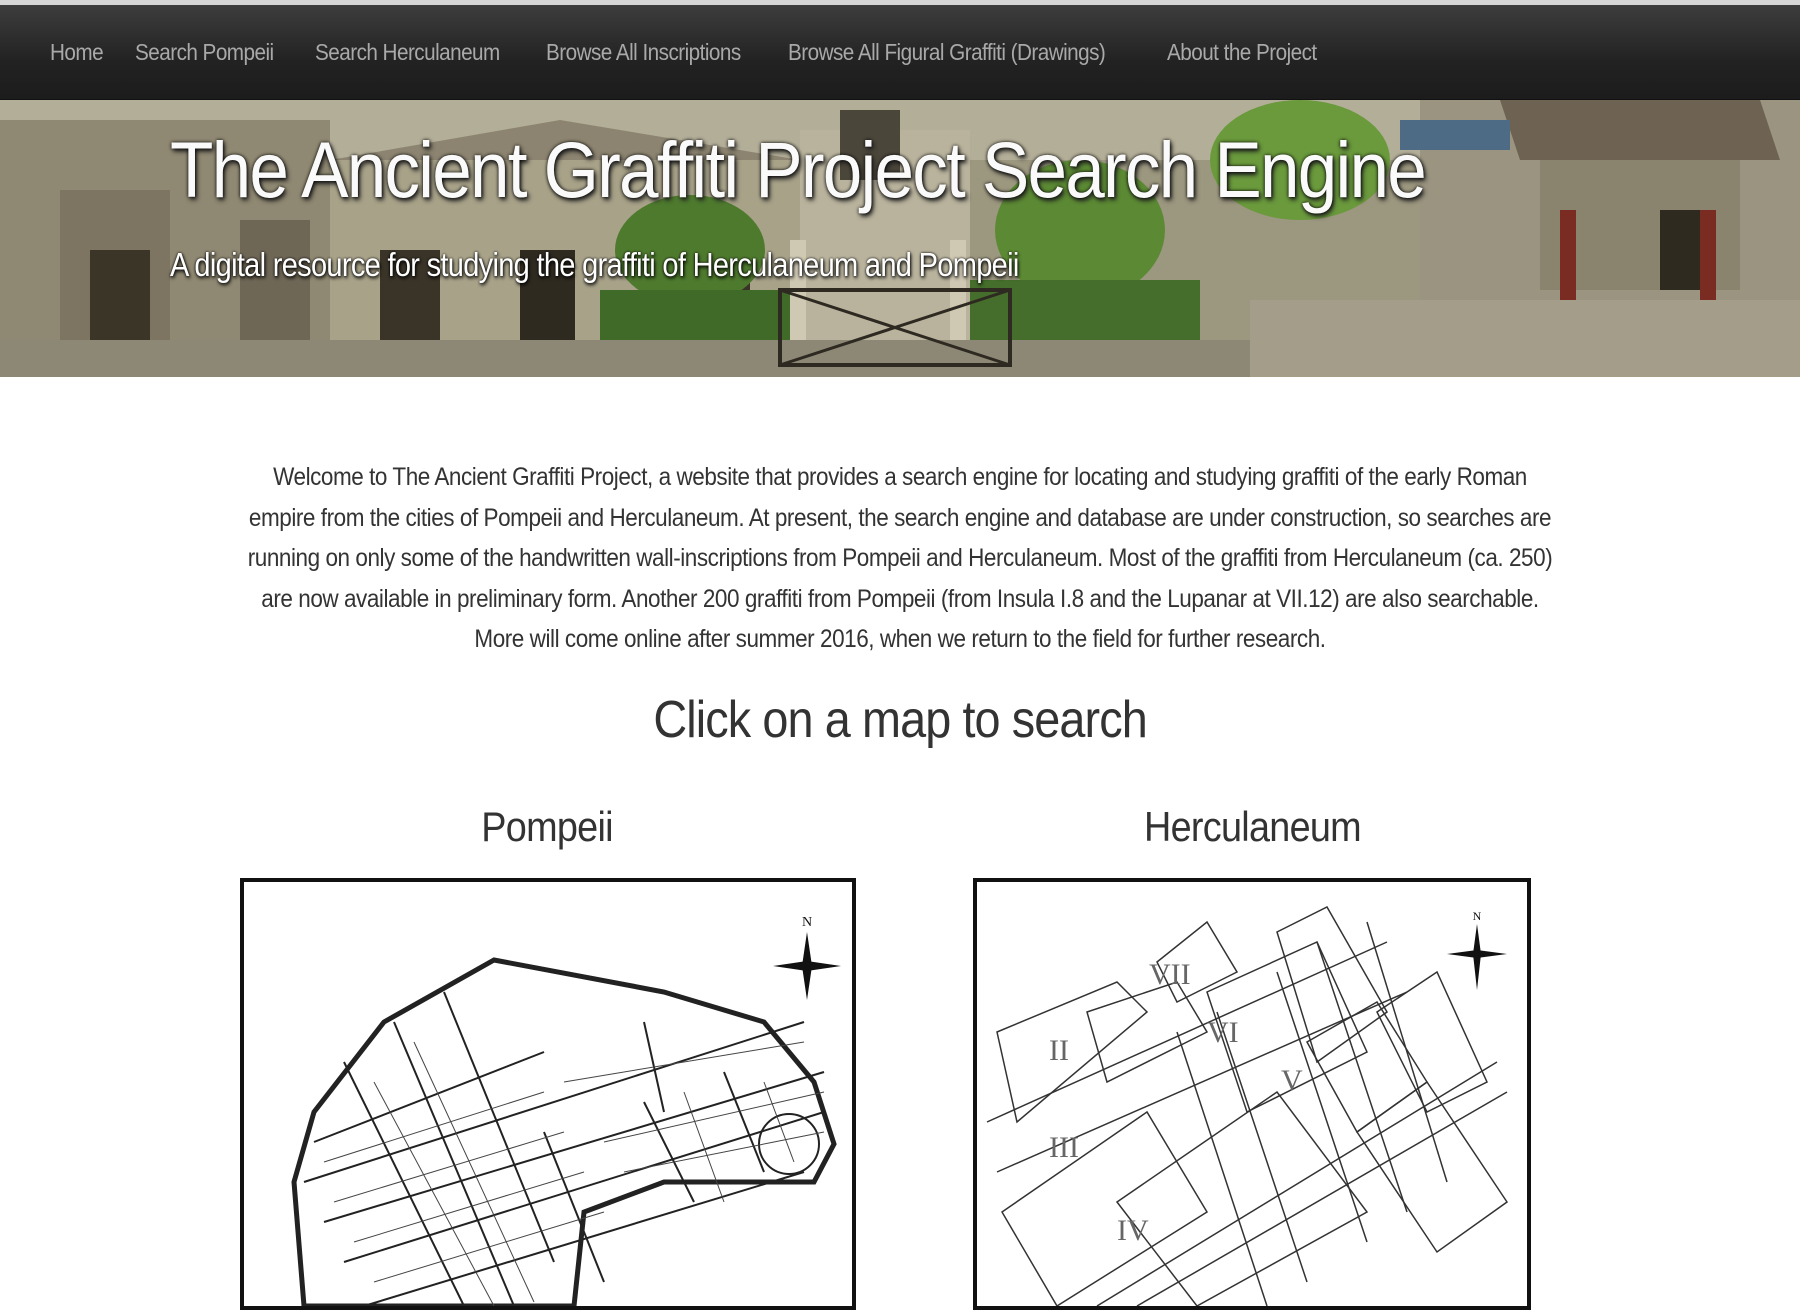 Image resolution: width=1800 pixels, height=1310 pixels. I want to click on nav-home-link: Home, so click(76, 52).